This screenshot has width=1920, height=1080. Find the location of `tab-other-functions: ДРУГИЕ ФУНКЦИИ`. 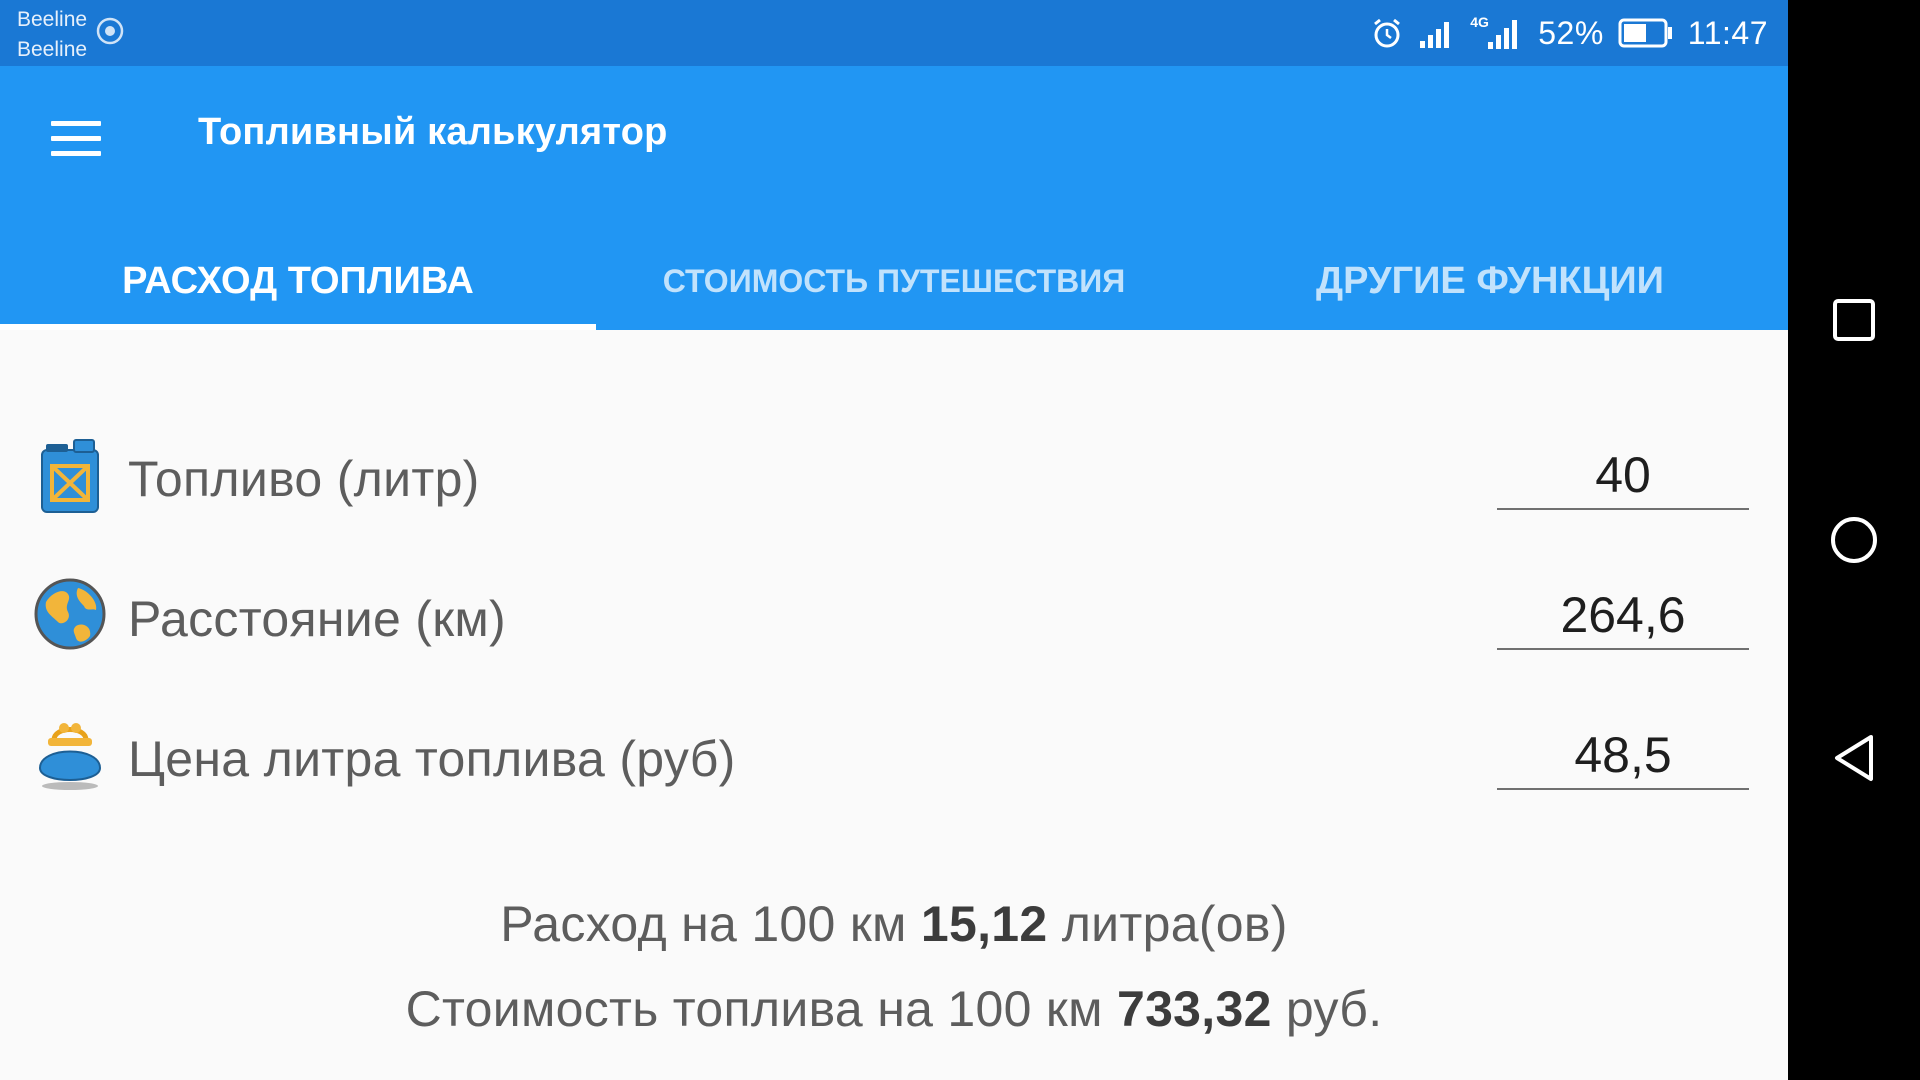

tab-other-functions: ДРУГИЕ ФУНКЦИИ is located at coordinates (1490, 281).